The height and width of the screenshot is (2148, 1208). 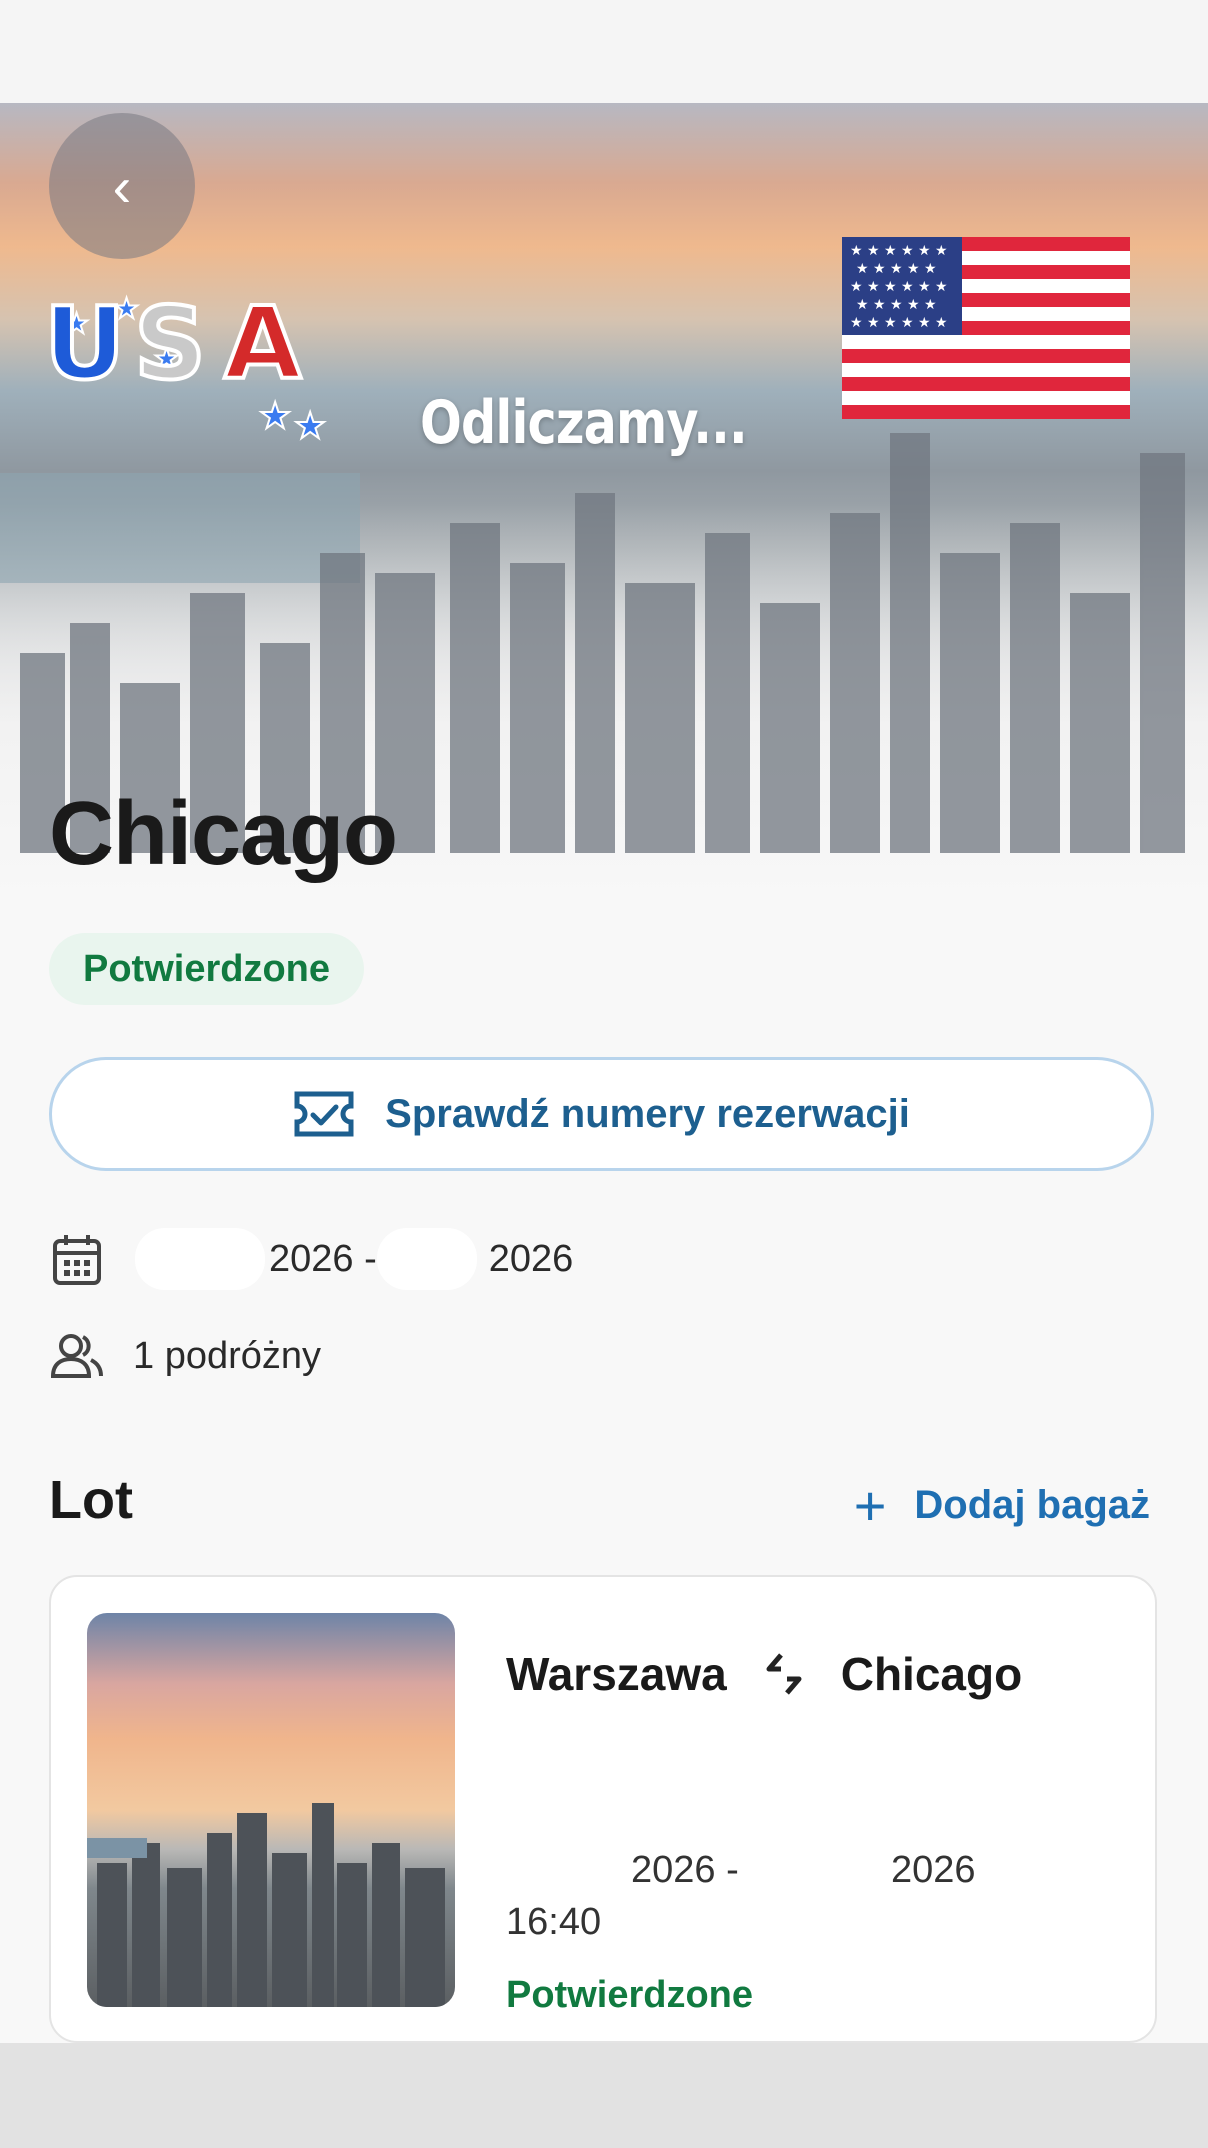 What do you see at coordinates (764, 1674) in the screenshot?
I see `flight-route: Warszawa Chicago` at bounding box center [764, 1674].